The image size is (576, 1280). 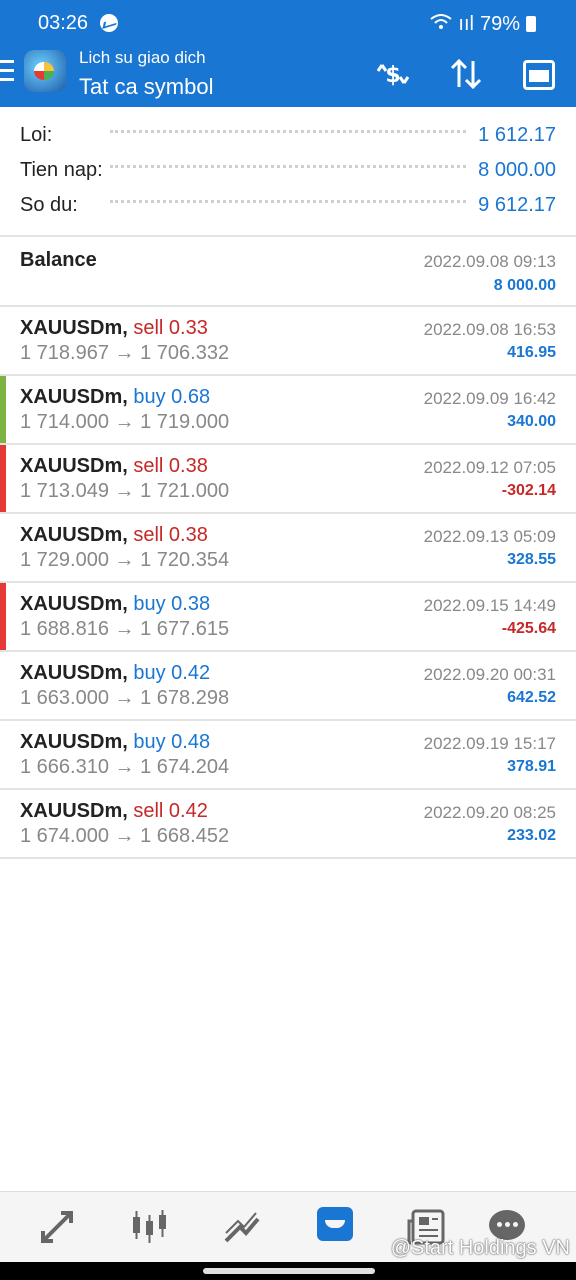 I want to click on chart-icon, so click(x=149, y=1227).